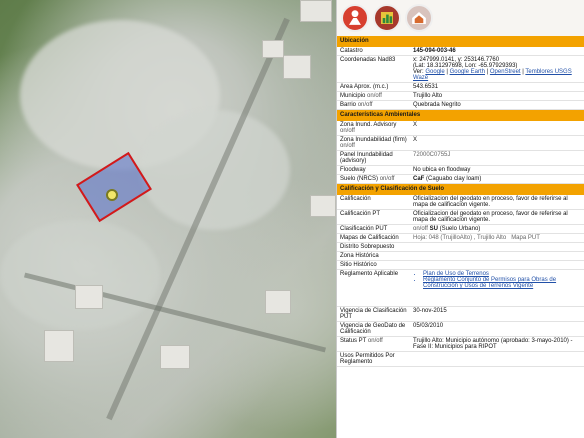 The height and width of the screenshot is (438, 584). I want to click on label: Calificación, so click(355, 199).